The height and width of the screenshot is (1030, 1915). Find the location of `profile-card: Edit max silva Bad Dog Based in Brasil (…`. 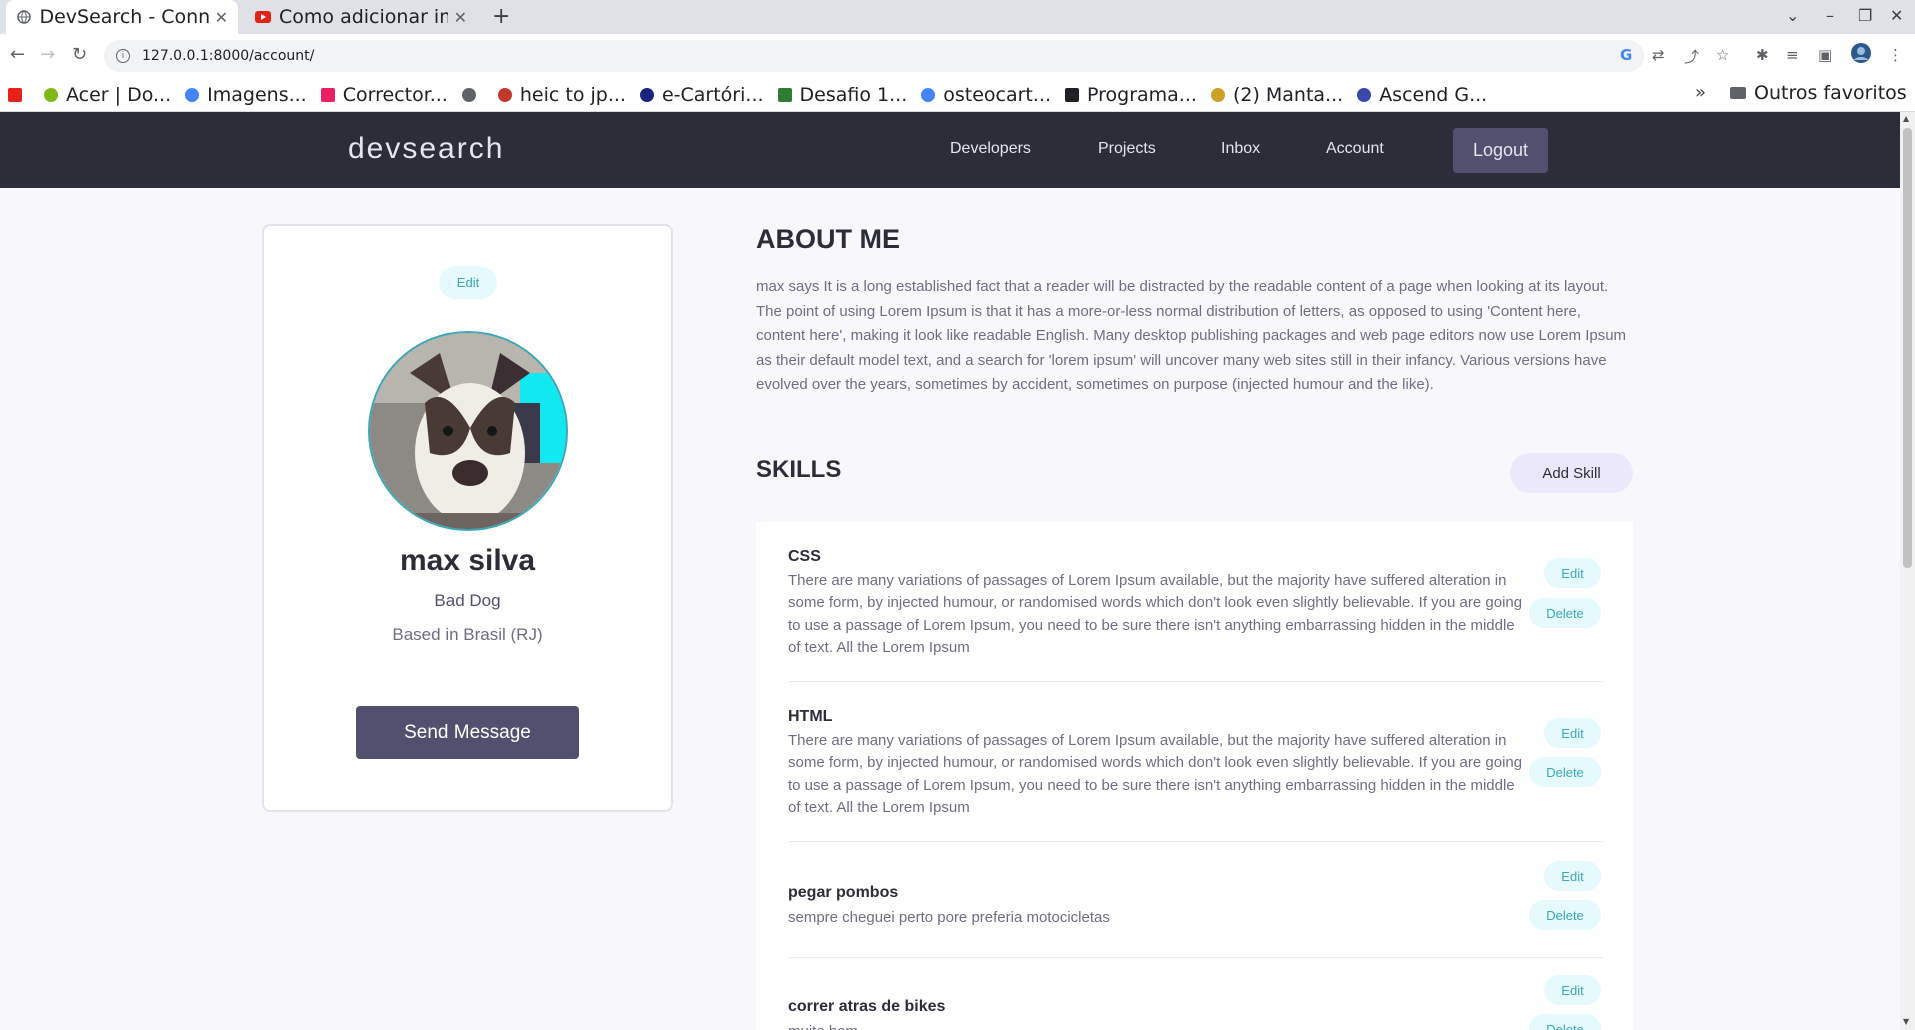

profile-card: Edit max silva Bad Dog Based in Brasil (… is located at coordinates (467, 518).